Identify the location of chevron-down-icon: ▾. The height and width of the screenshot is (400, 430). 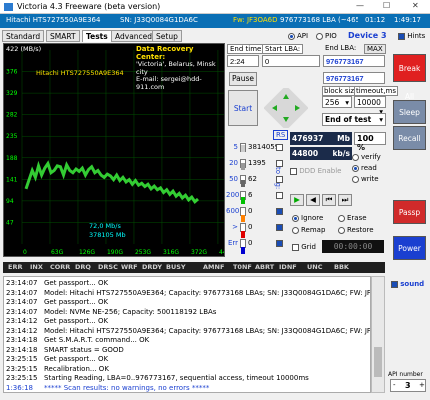
(347, 102).